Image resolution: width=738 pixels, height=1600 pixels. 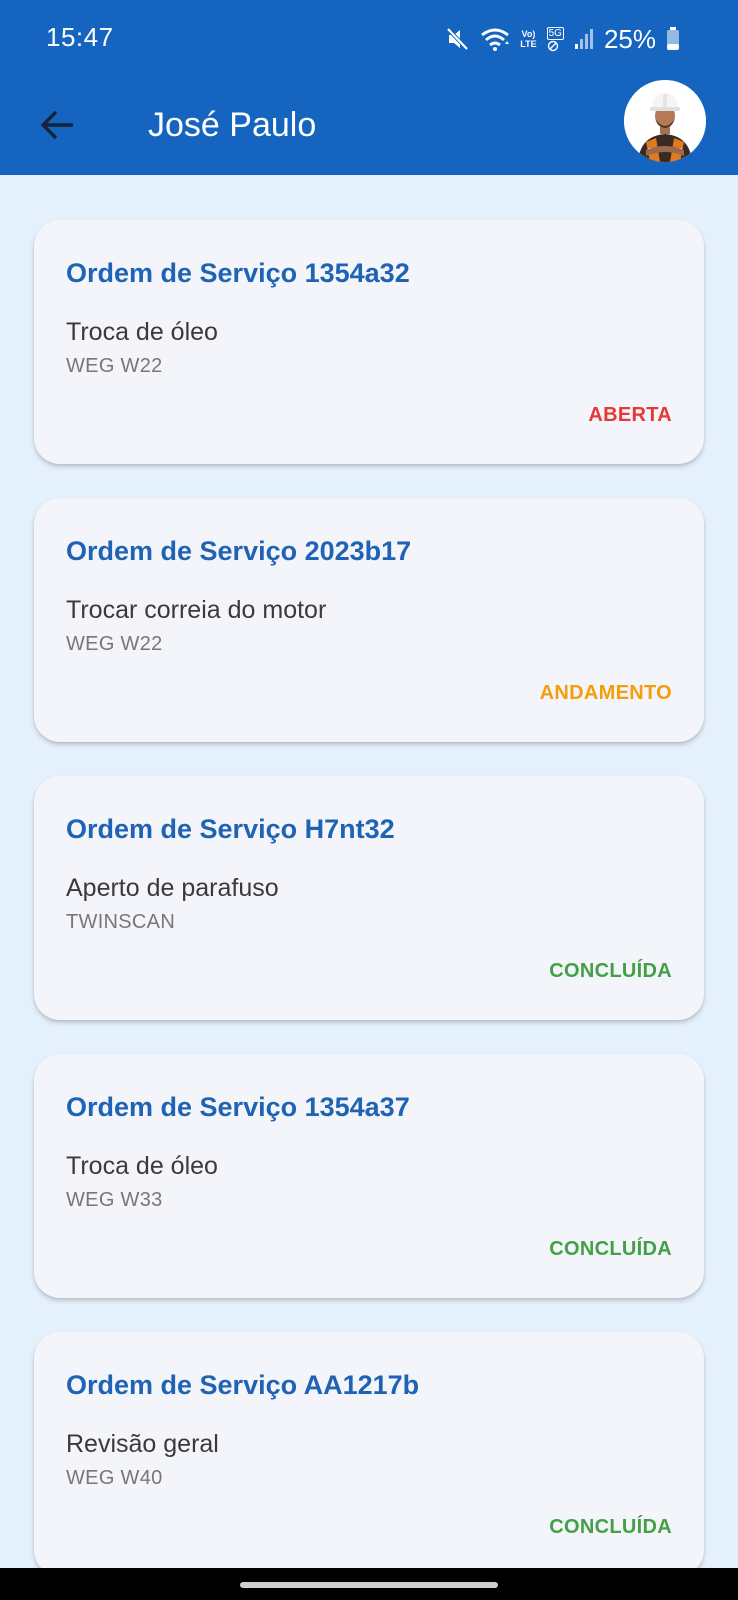 I want to click on battery-percent: 25%, so click(x=629, y=38).